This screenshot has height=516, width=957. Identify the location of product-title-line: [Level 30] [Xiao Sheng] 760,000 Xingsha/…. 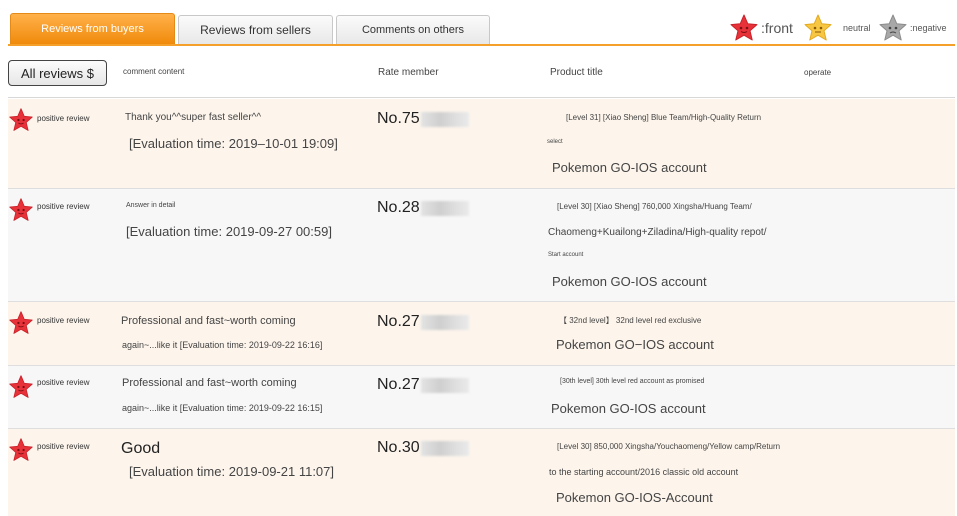
(654, 206).